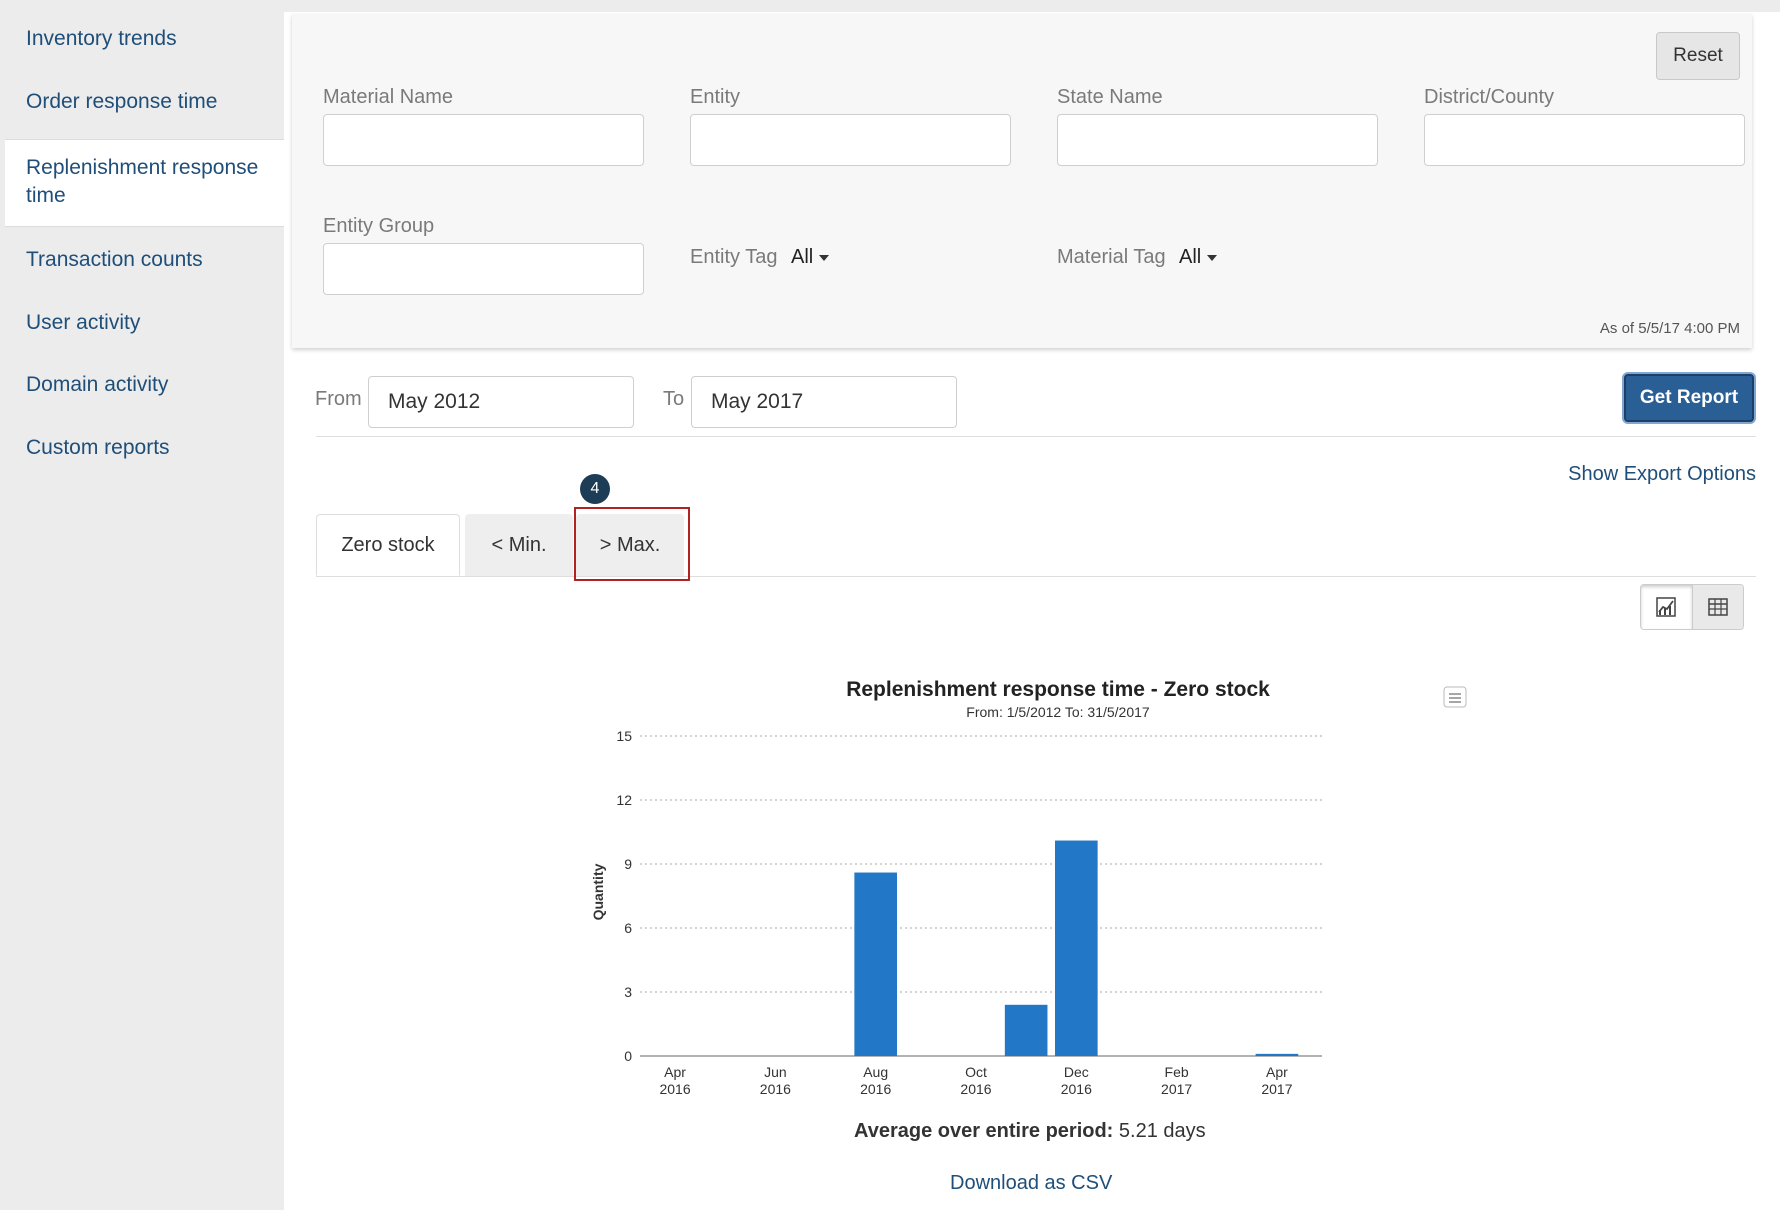 The width and height of the screenshot is (1780, 1210). What do you see at coordinates (850, 140) in the screenshot?
I see `entity-input` at bounding box center [850, 140].